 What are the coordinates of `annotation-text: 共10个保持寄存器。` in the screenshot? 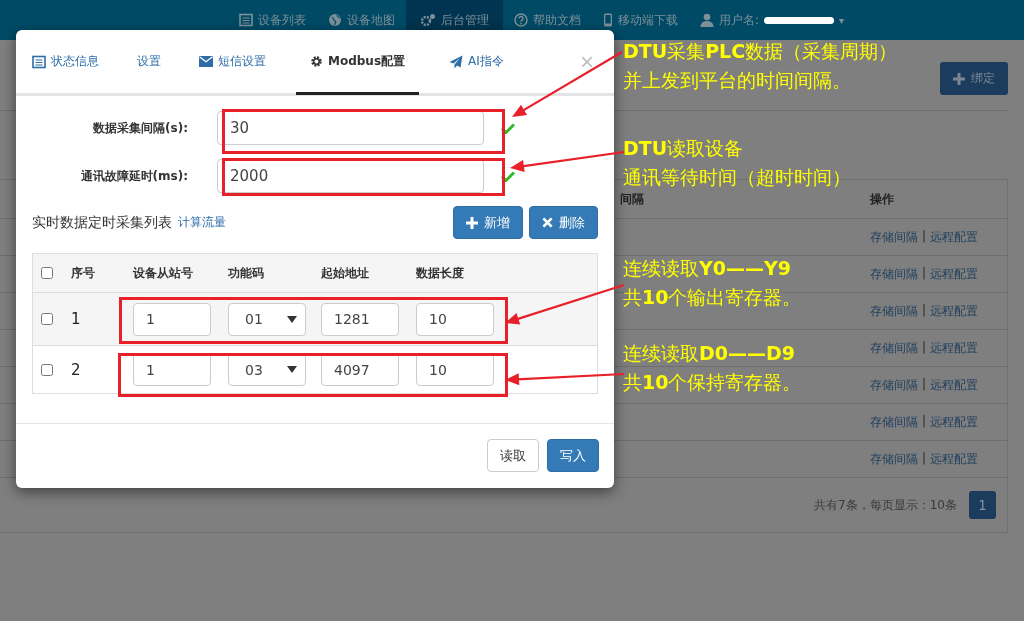 It's located at (712, 382).